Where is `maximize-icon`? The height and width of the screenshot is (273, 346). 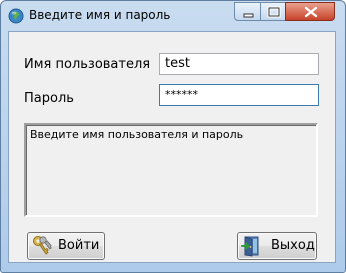 maximize-icon is located at coordinates (274, 12).